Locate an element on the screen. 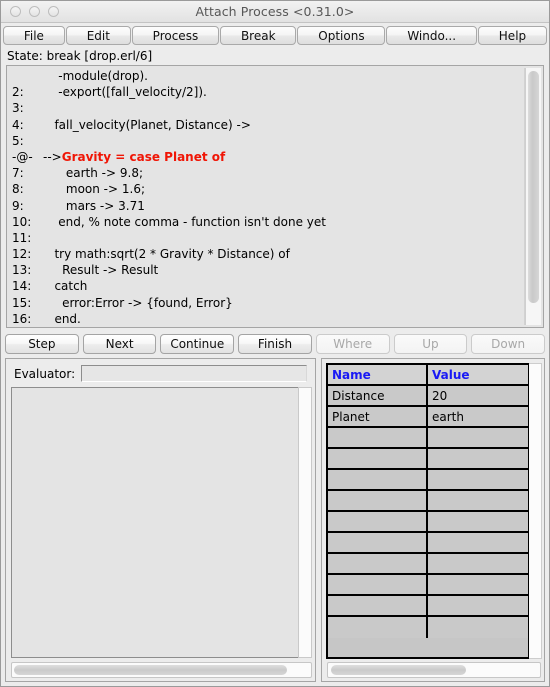  code-line-text: end. is located at coordinates (62, 318).